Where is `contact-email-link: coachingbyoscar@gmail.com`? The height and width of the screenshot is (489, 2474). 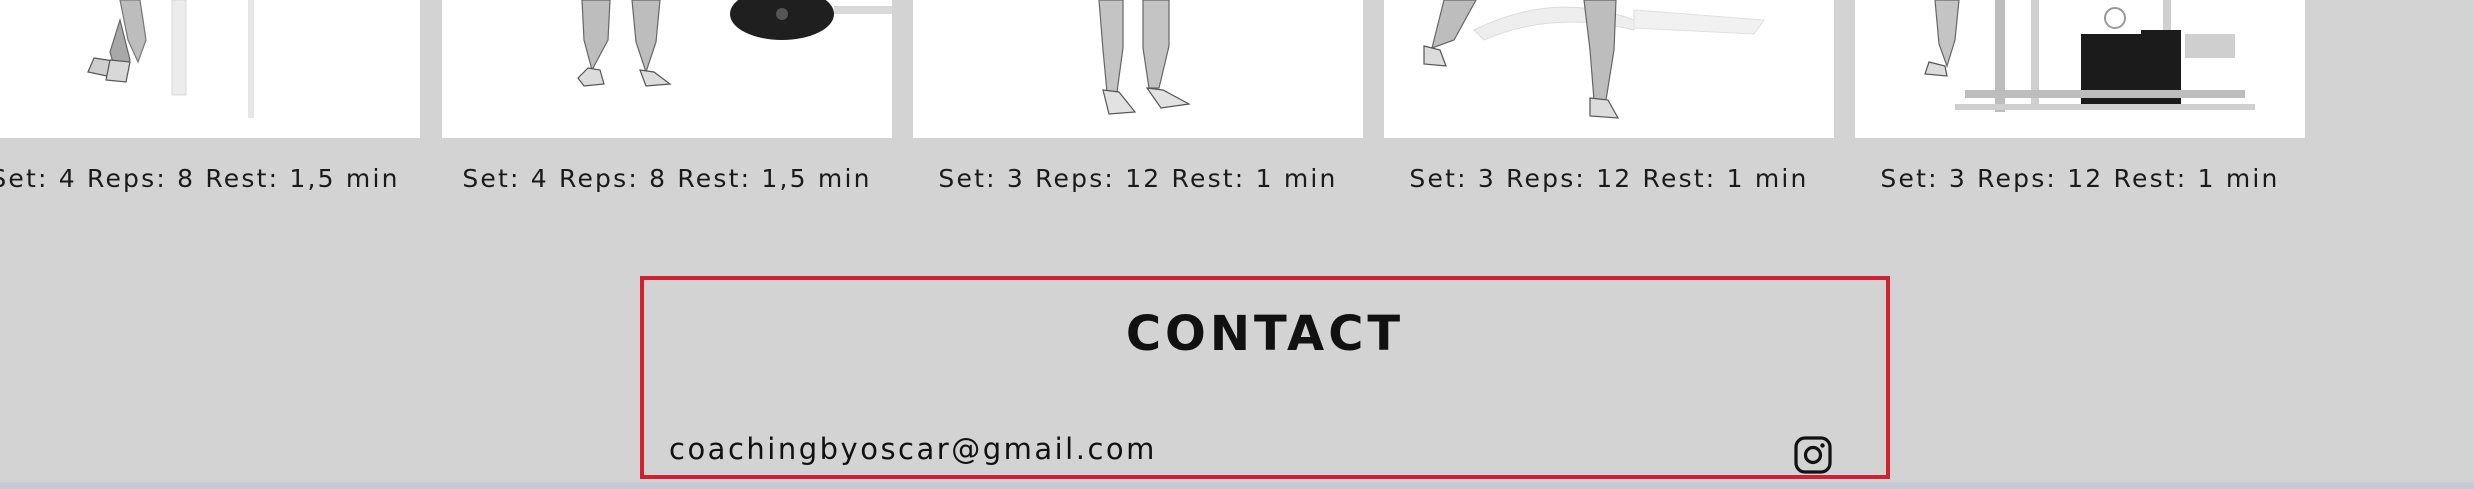
contact-email-link: coachingbyoscar@gmail.com is located at coordinates (913, 449).